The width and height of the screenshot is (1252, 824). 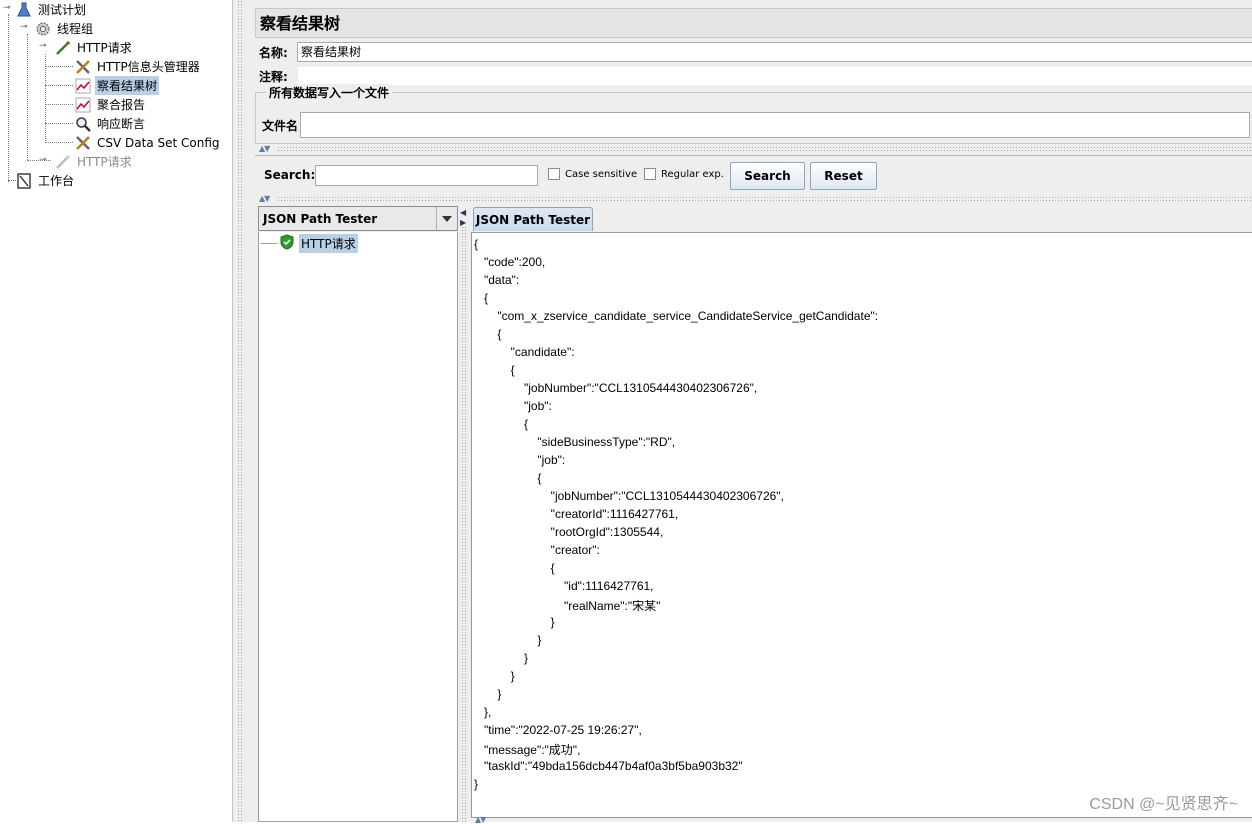 I want to click on json-line: "candidate":, so click(x=524, y=352).